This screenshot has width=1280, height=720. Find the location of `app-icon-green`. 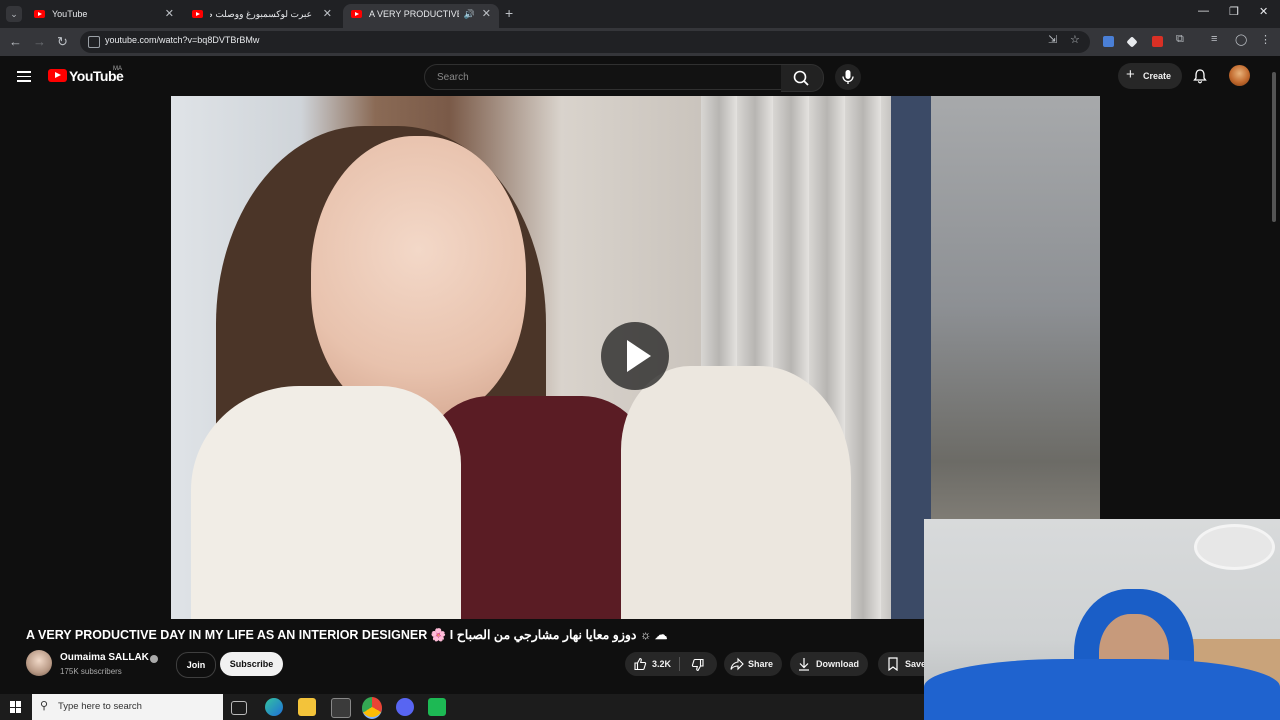

app-icon-green is located at coordinates (437, 707).